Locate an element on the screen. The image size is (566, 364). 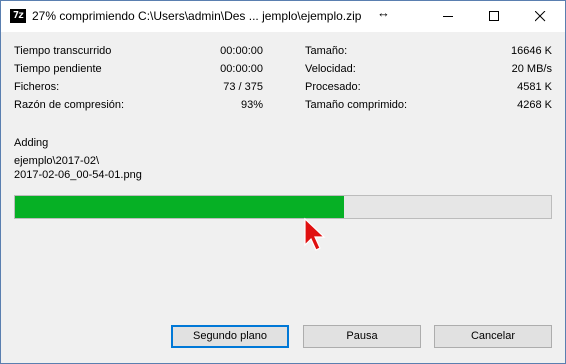
close-icon is located at coordinates (540, 16).